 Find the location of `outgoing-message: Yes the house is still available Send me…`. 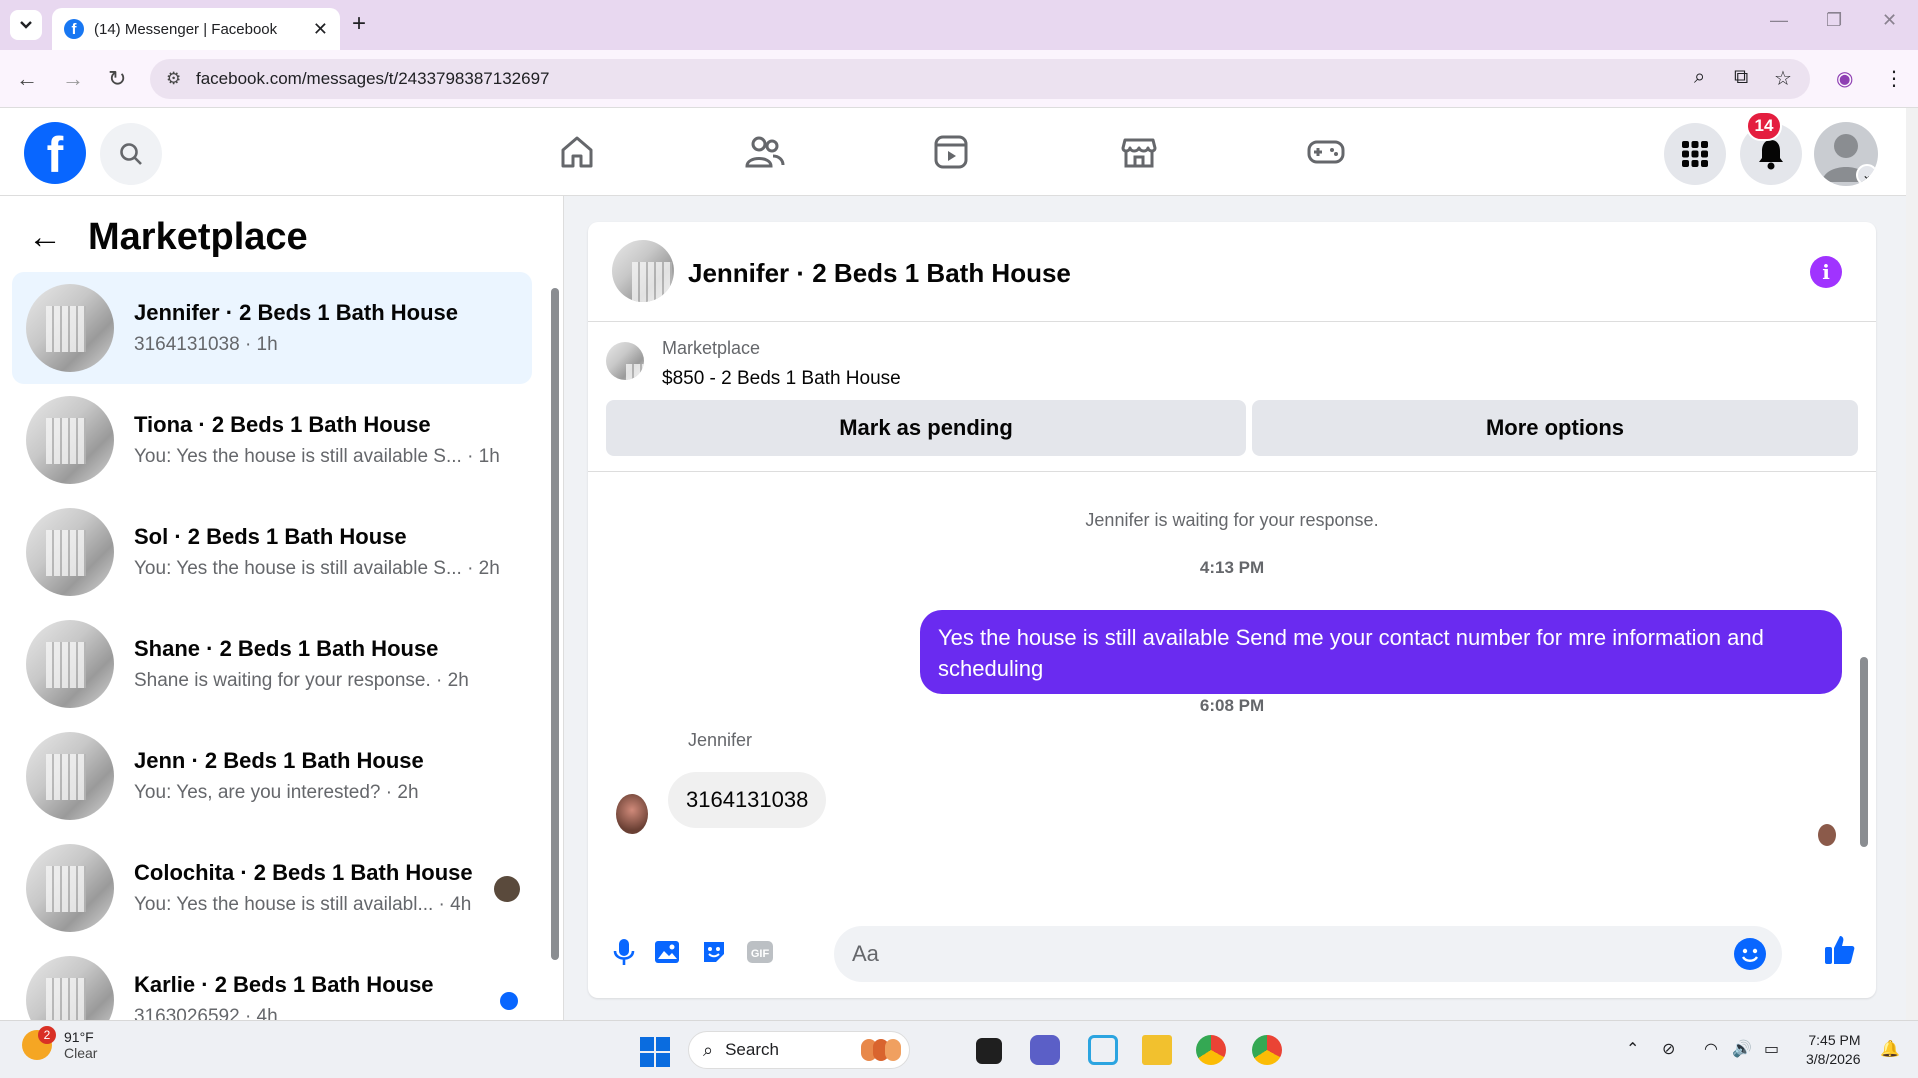

outgoing-message: Yes the house is still available Send me… is located at coordinates (1381, 652).